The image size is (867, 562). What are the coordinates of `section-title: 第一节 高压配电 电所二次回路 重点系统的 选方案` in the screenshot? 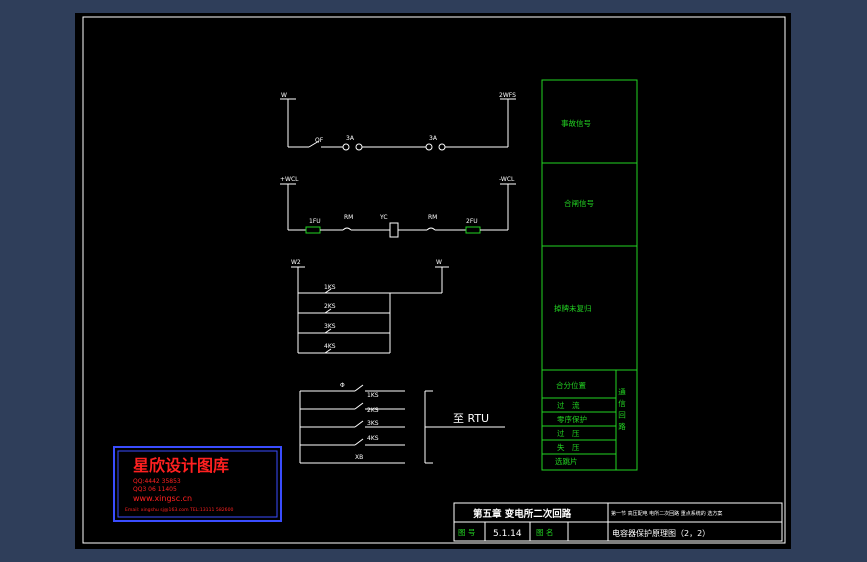 It's located at (666, 513).